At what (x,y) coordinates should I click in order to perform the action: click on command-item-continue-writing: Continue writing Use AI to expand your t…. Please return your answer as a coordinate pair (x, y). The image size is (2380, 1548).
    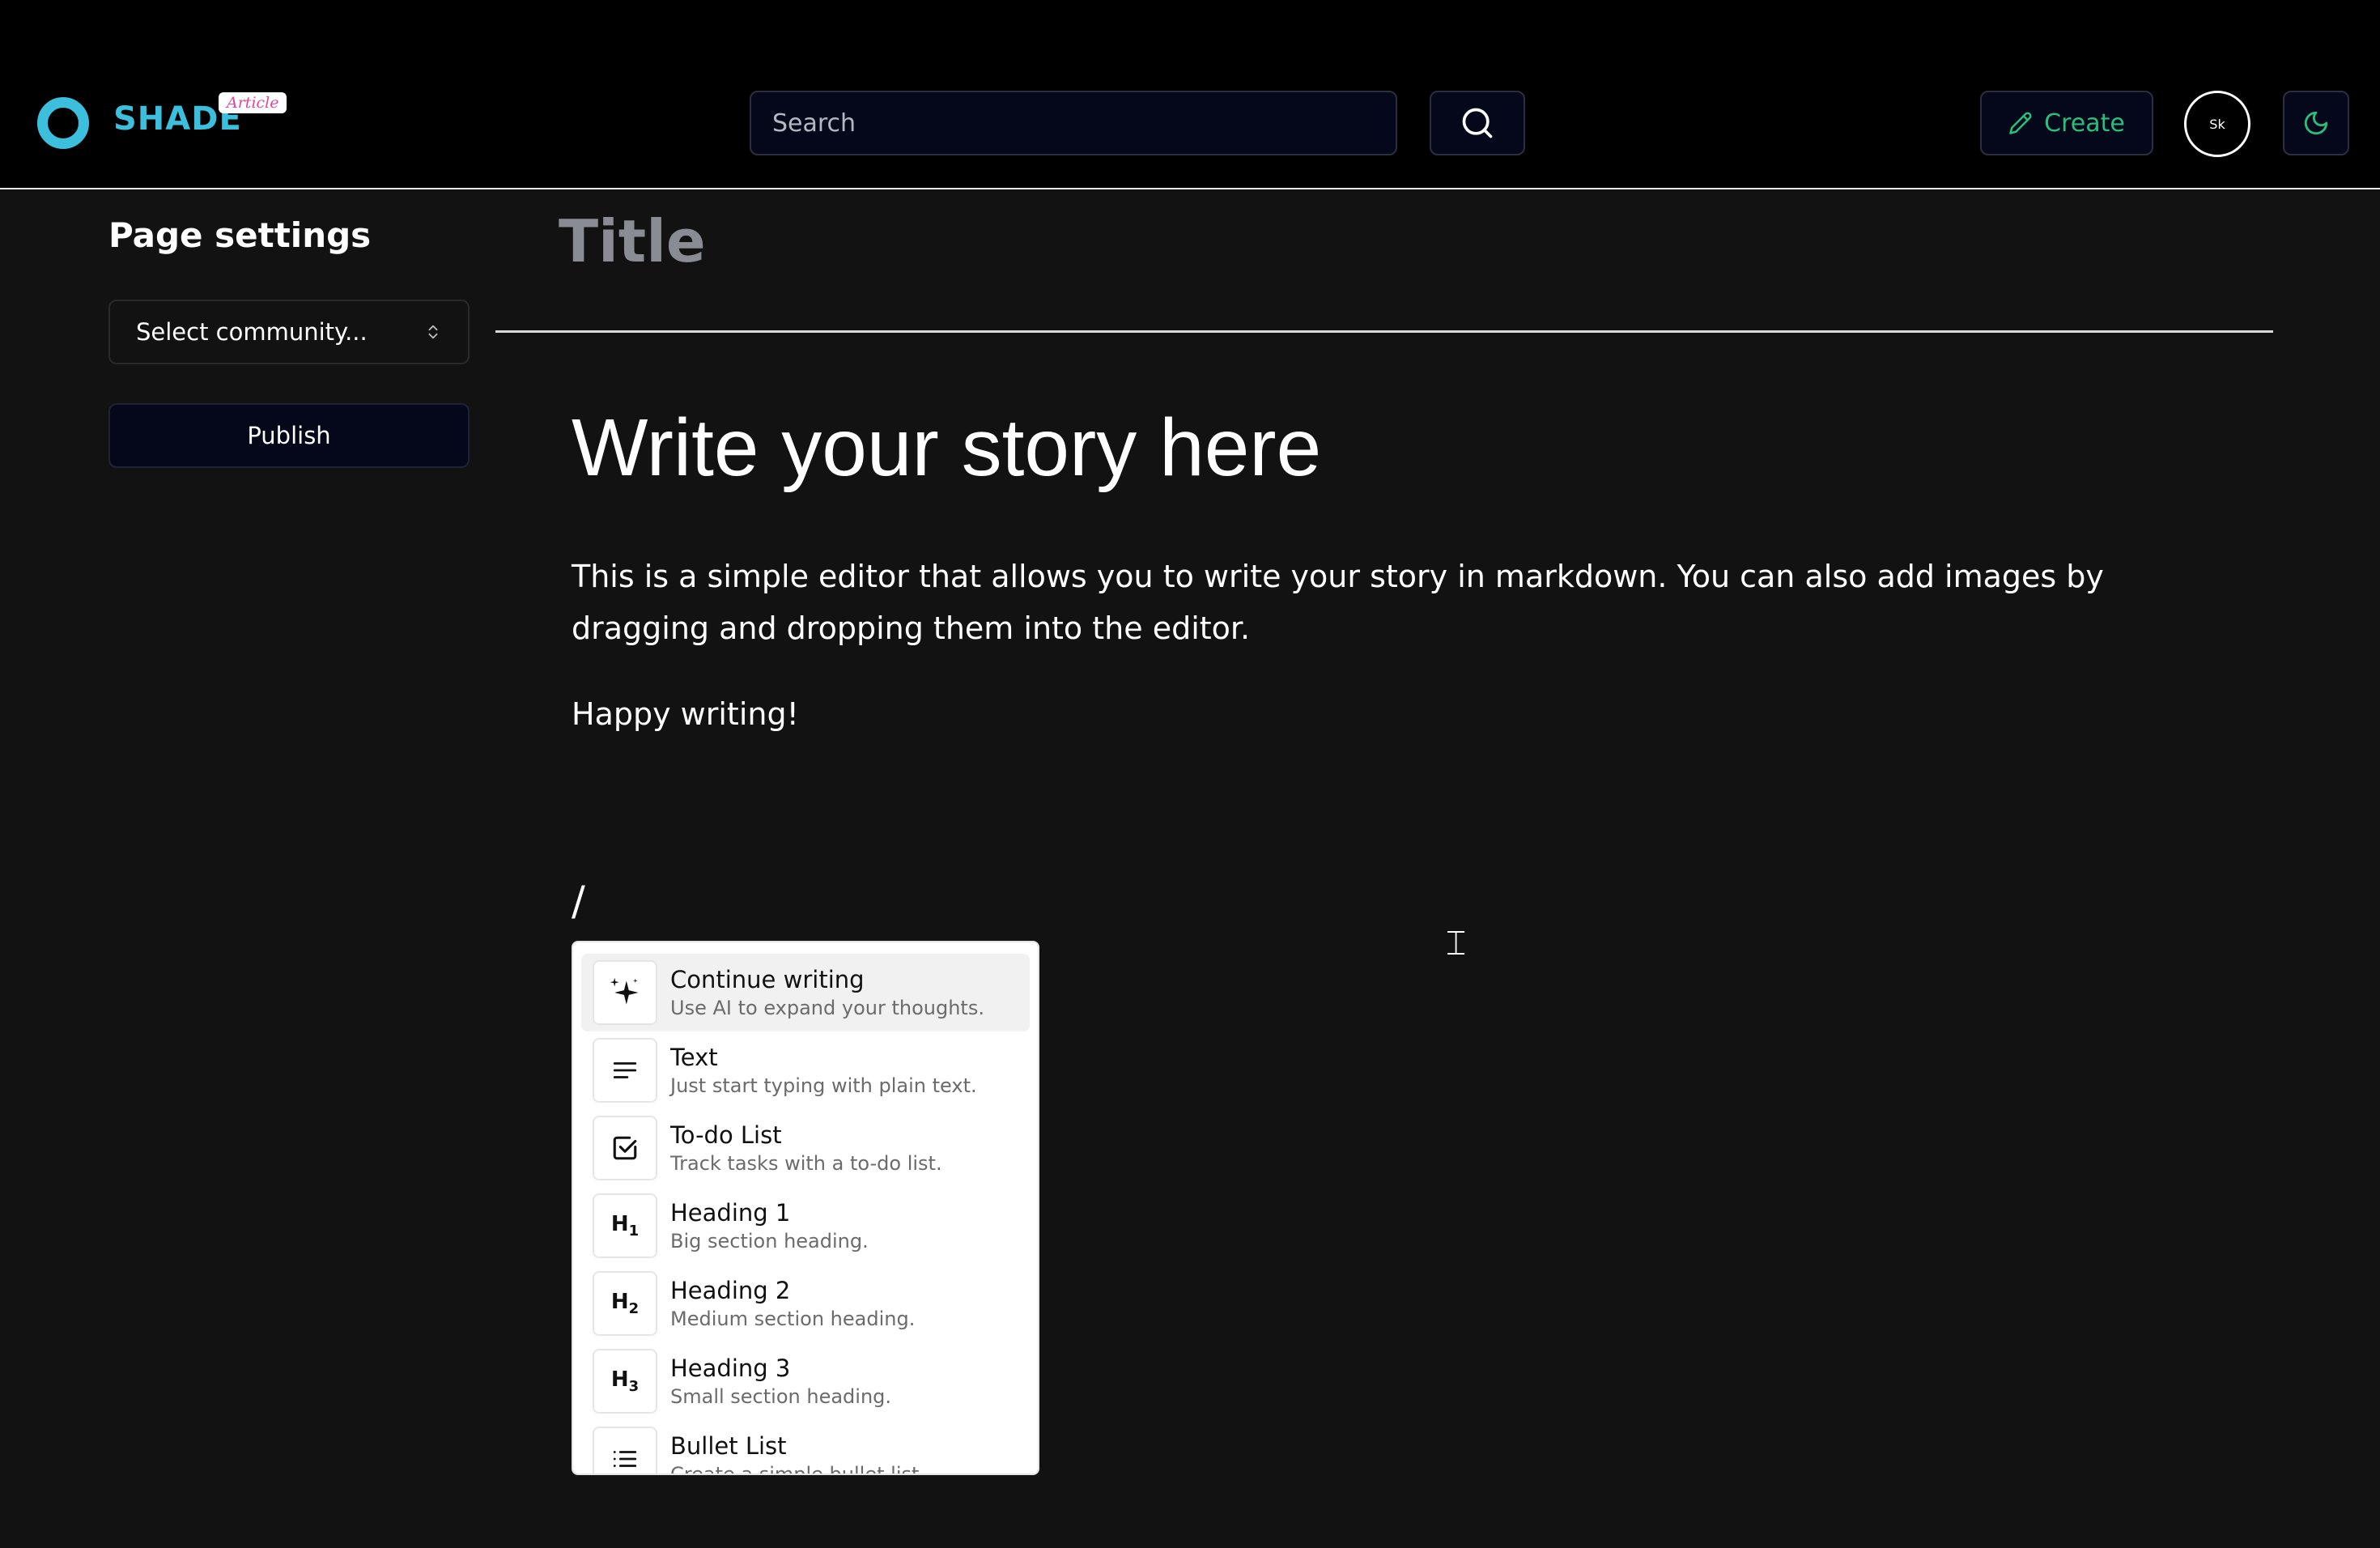
    Looking at the image, I should click on (806, 993).